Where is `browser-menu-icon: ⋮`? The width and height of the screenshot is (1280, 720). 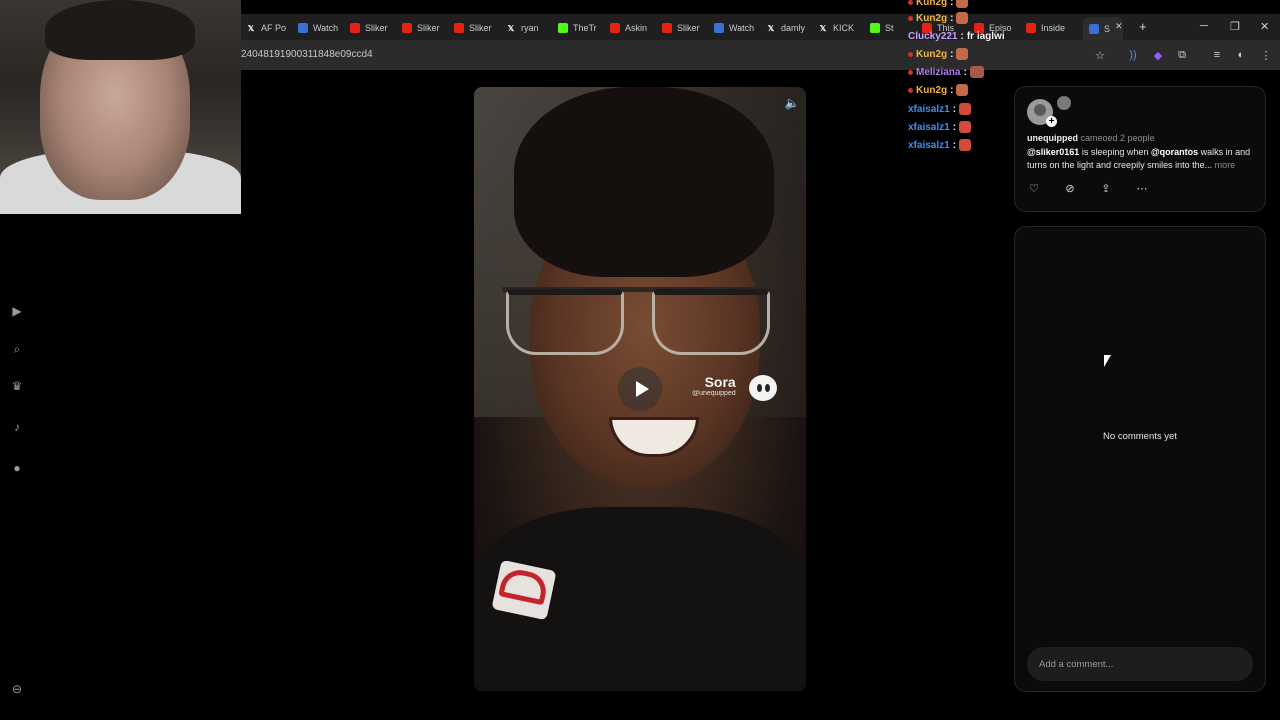
browser-menu-icon: ⋮ is located at coordinates (1266, 55).